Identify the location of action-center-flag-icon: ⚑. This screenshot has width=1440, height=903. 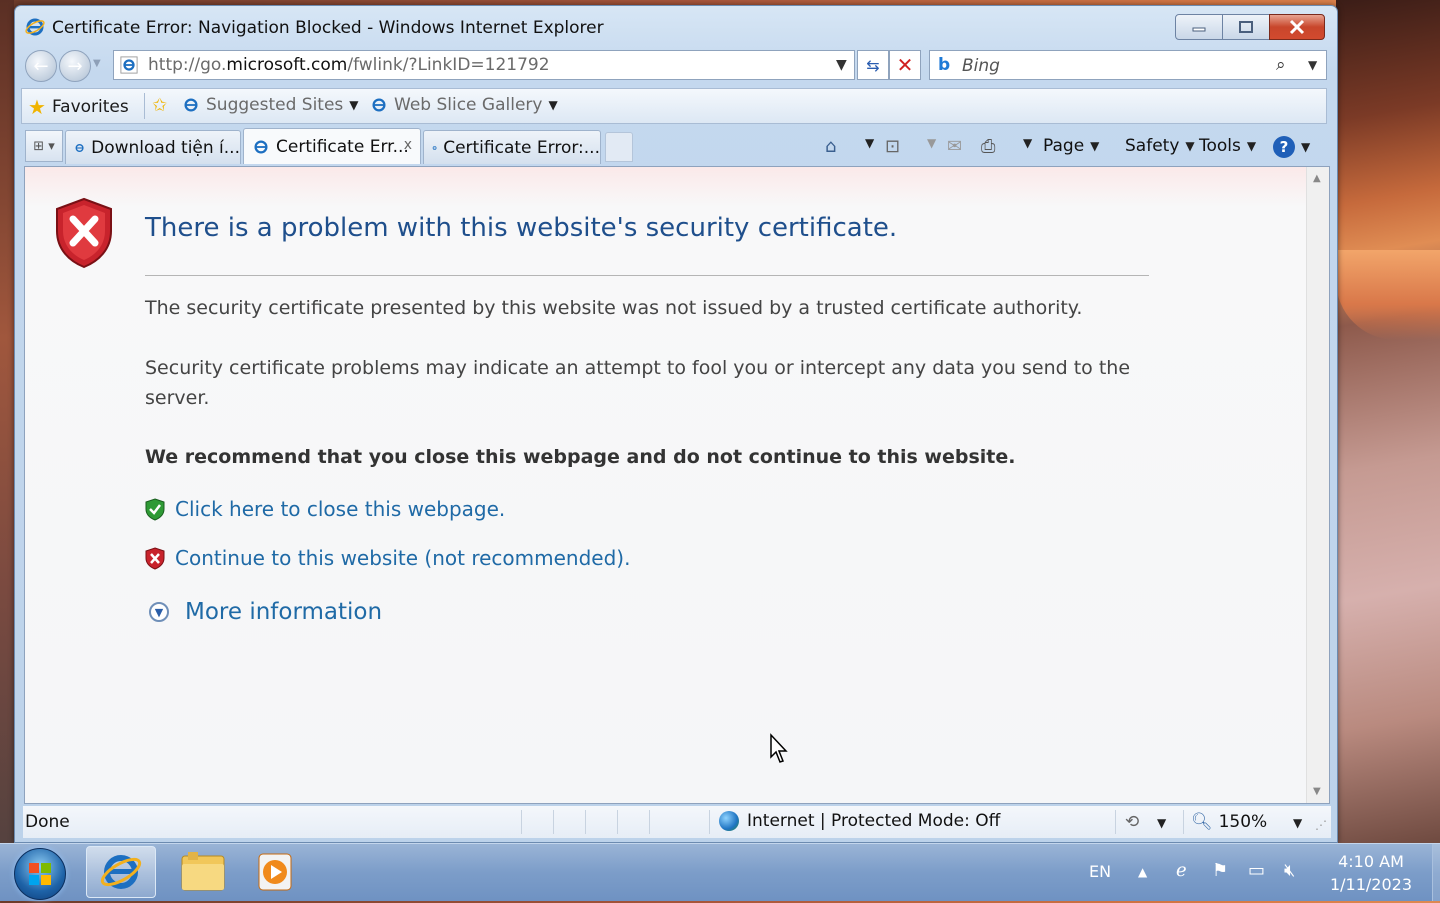
(1220, 870).